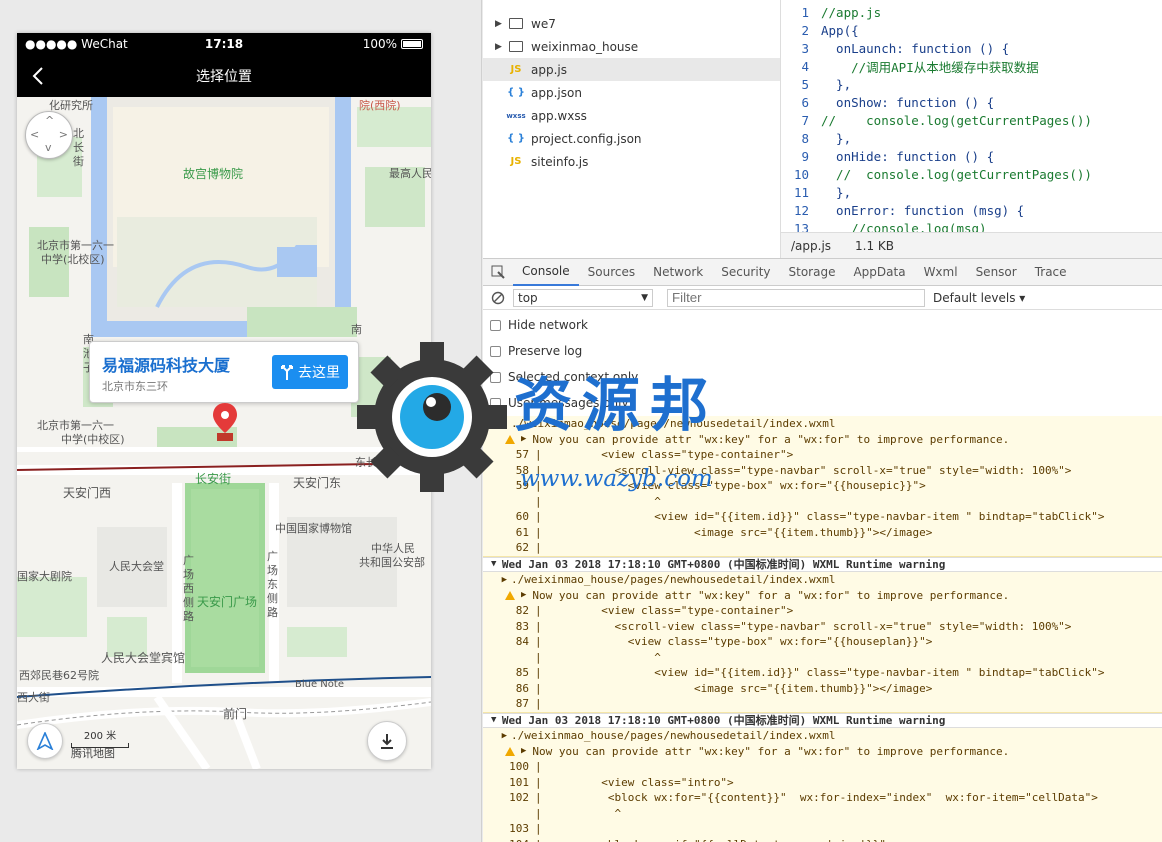 This screenshot has width=1162, height=842. I want to click on tab-security: Security, so click(745, 272).